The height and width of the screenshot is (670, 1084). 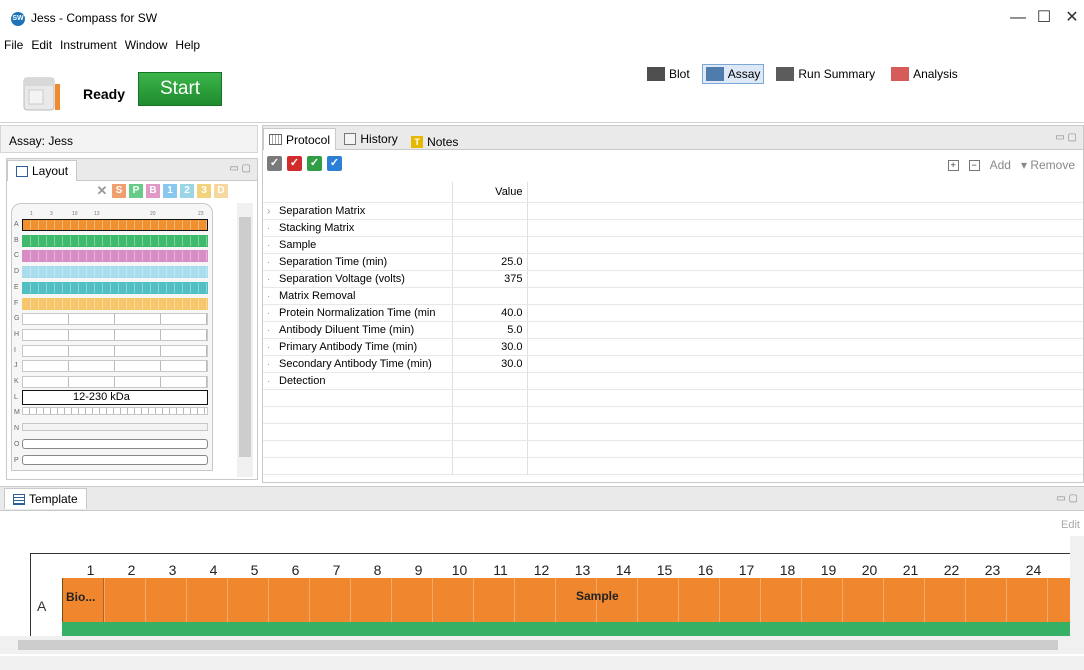 What do you see at coordinates (1068, 18) in the screenshot?
I see `close-button: ✕` at bounding box center [1068, 18].